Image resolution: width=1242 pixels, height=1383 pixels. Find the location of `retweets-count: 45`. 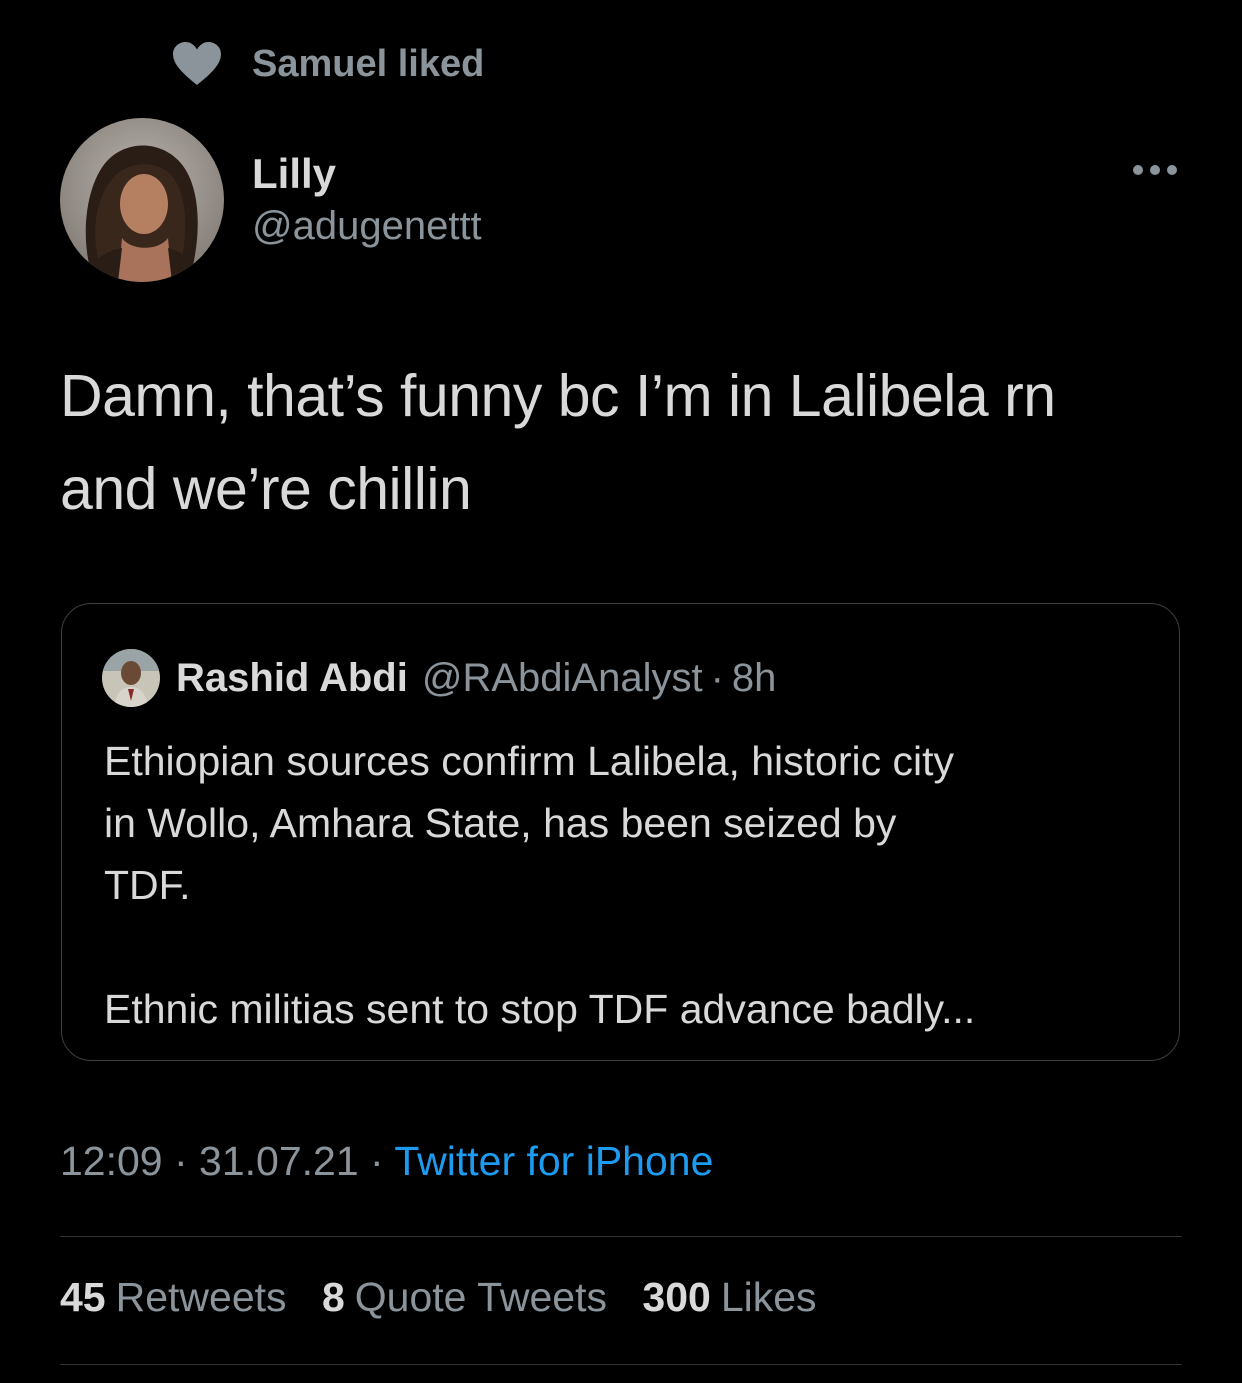

retweets-count: 45 is located at coordinates (83, 1297).